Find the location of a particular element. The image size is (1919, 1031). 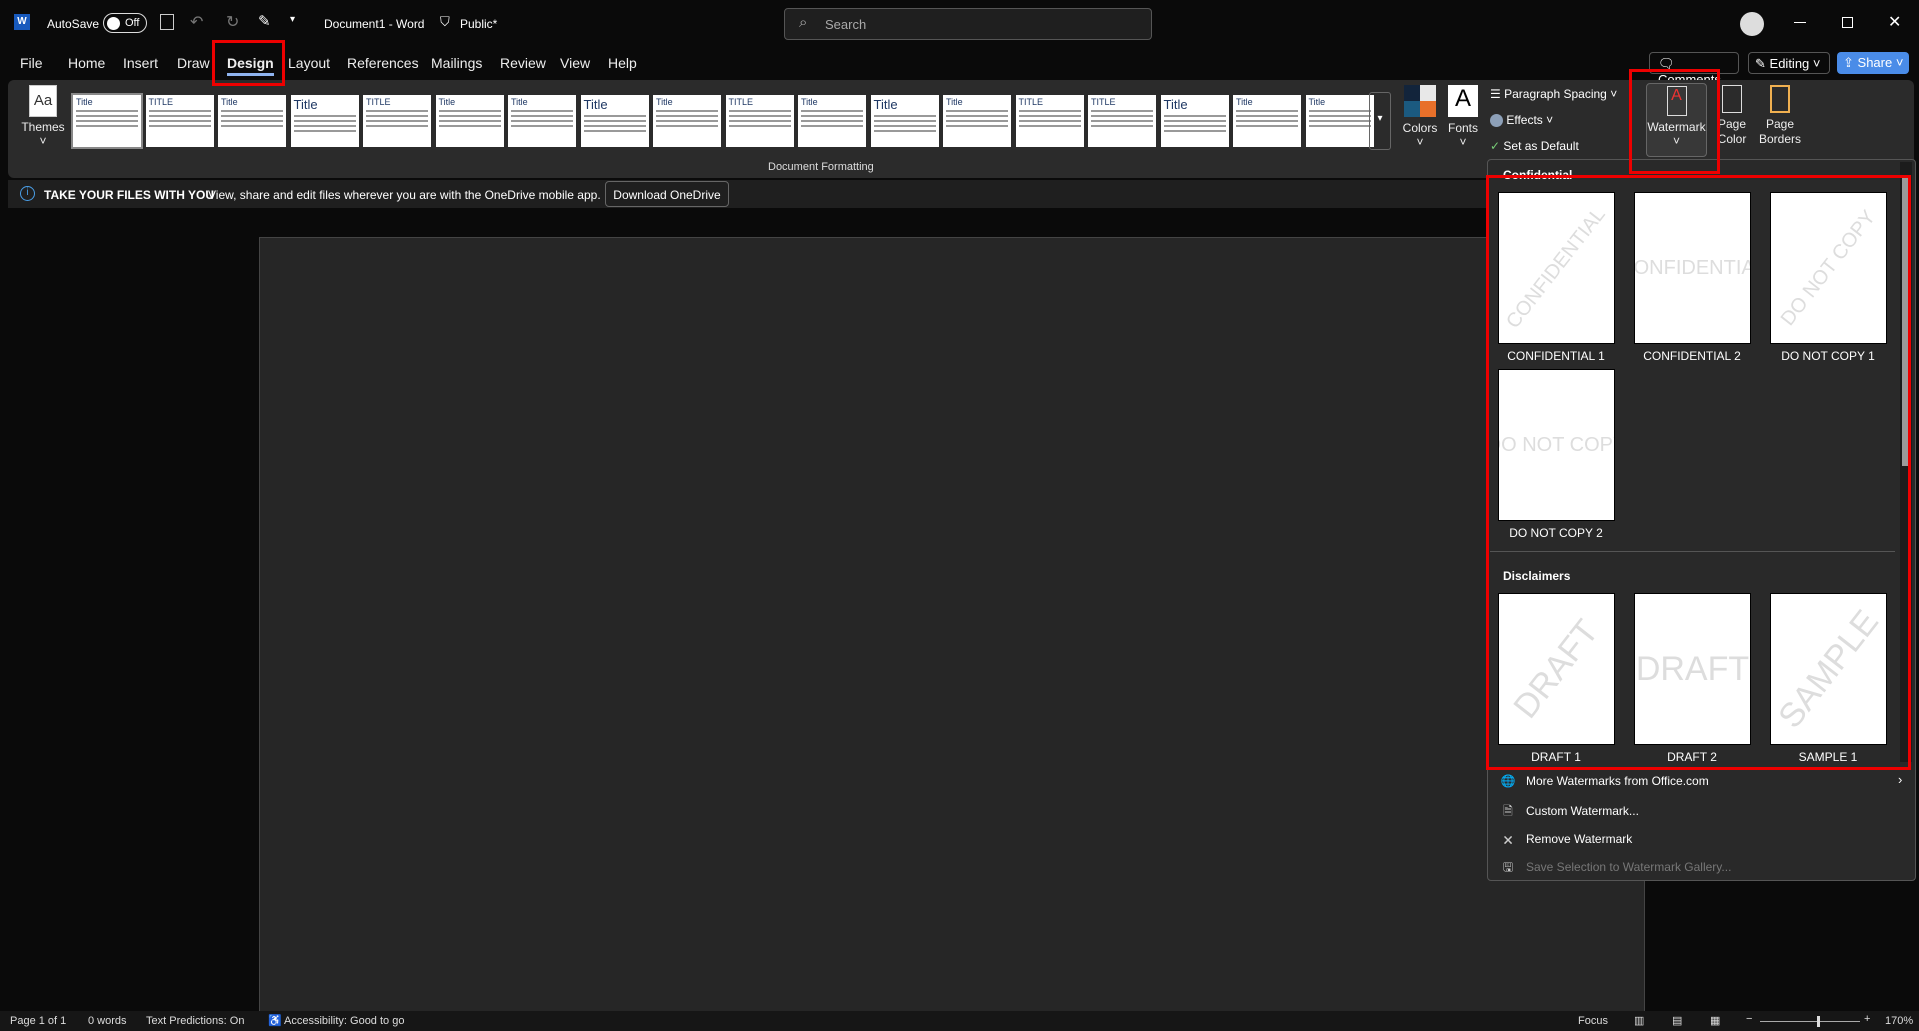

autosave-toggle: Off is located at coordinates (125, 23).